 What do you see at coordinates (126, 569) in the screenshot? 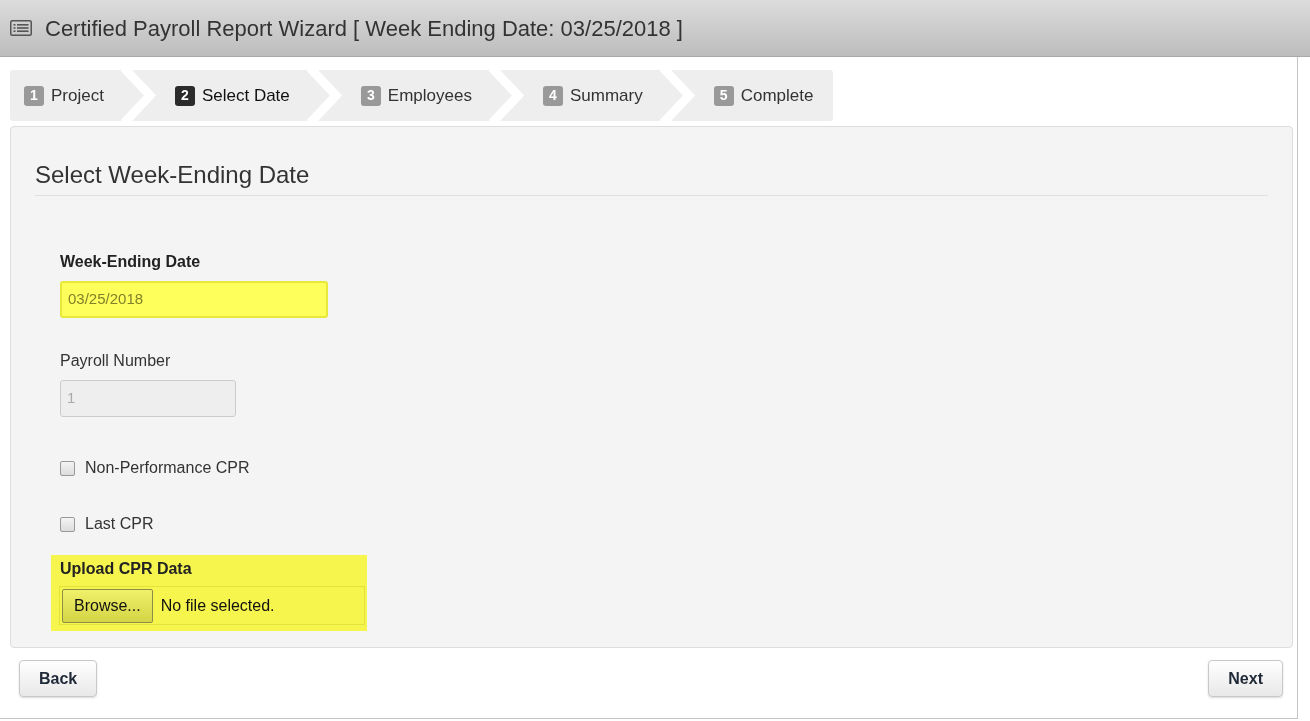
I see `upload-label: Upload CPR Data` at bounding box center [126, 569].